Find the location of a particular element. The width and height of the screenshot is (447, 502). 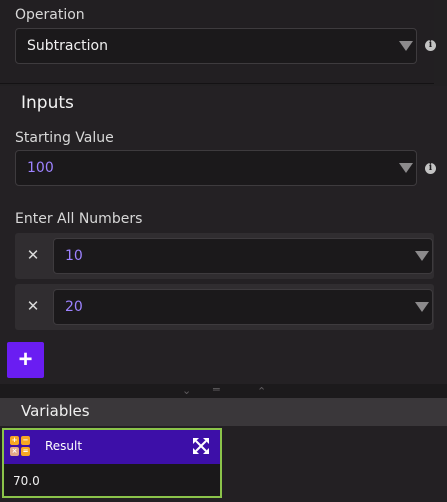

operation-select: Subtraction is located at coordinates (216, 46).